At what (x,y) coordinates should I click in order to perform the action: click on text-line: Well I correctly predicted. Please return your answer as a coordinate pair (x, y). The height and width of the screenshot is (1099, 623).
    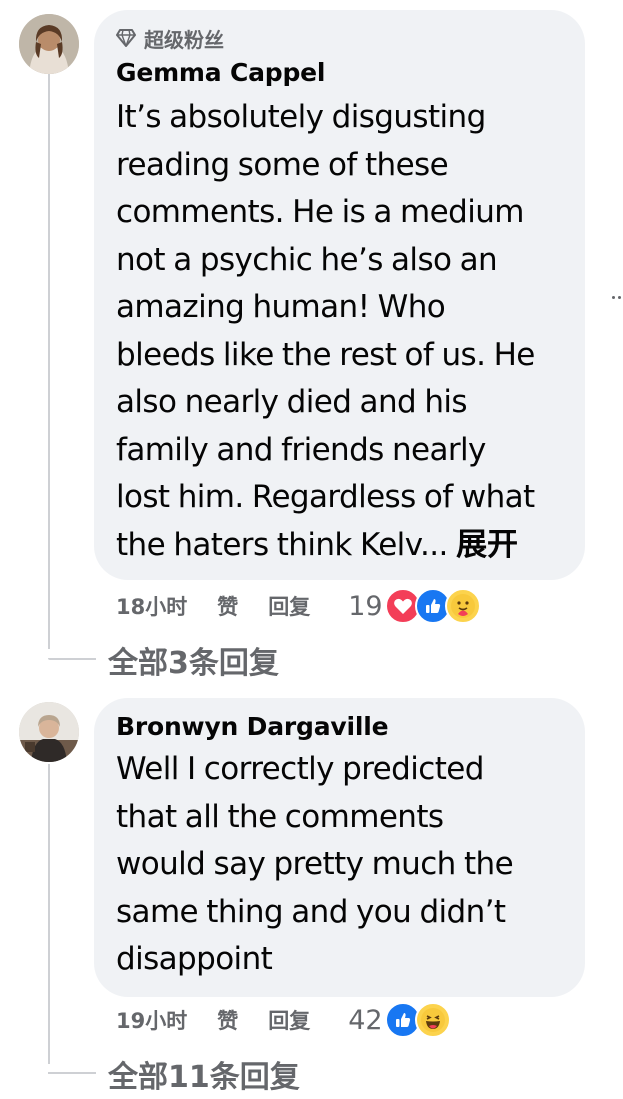
    Looking at the image, I should click on (300, 769).